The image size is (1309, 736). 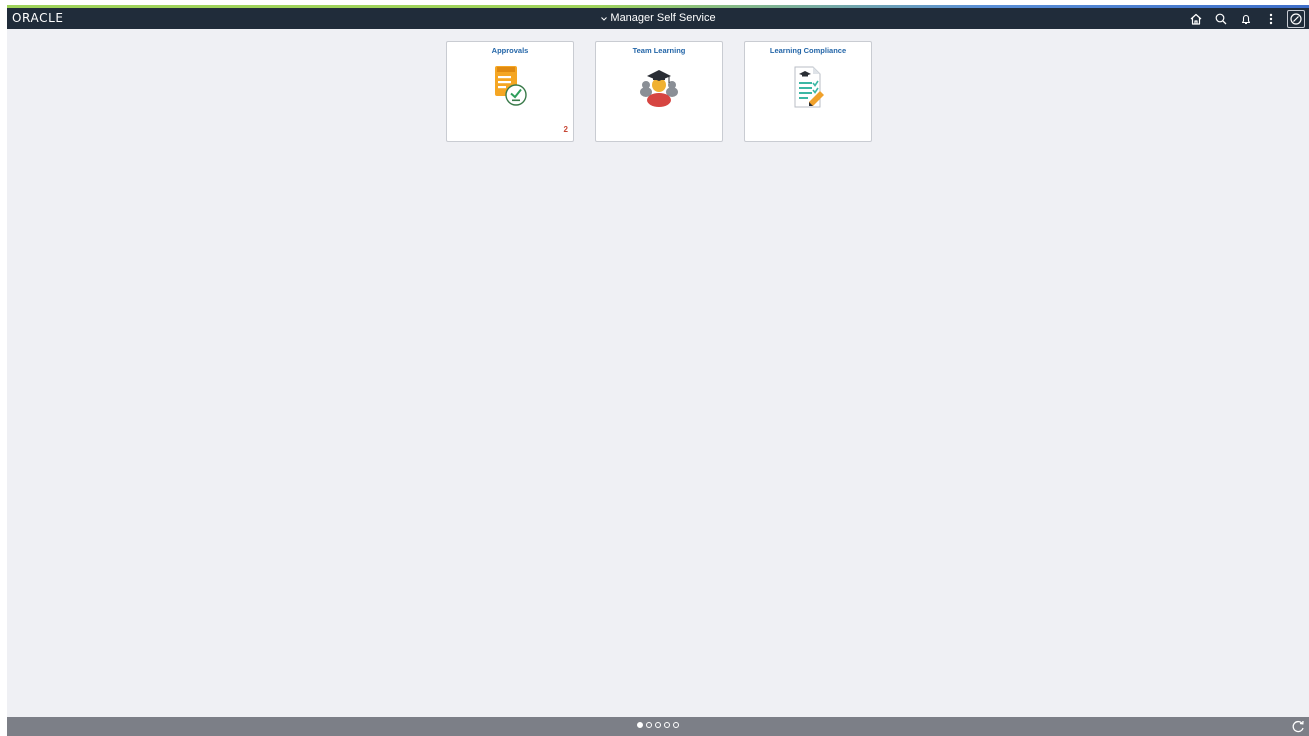 What do you see at coordinates (659, 50) in the screenshot?
I see `tile-title: Team Learning` at bounding box center [659, 50].